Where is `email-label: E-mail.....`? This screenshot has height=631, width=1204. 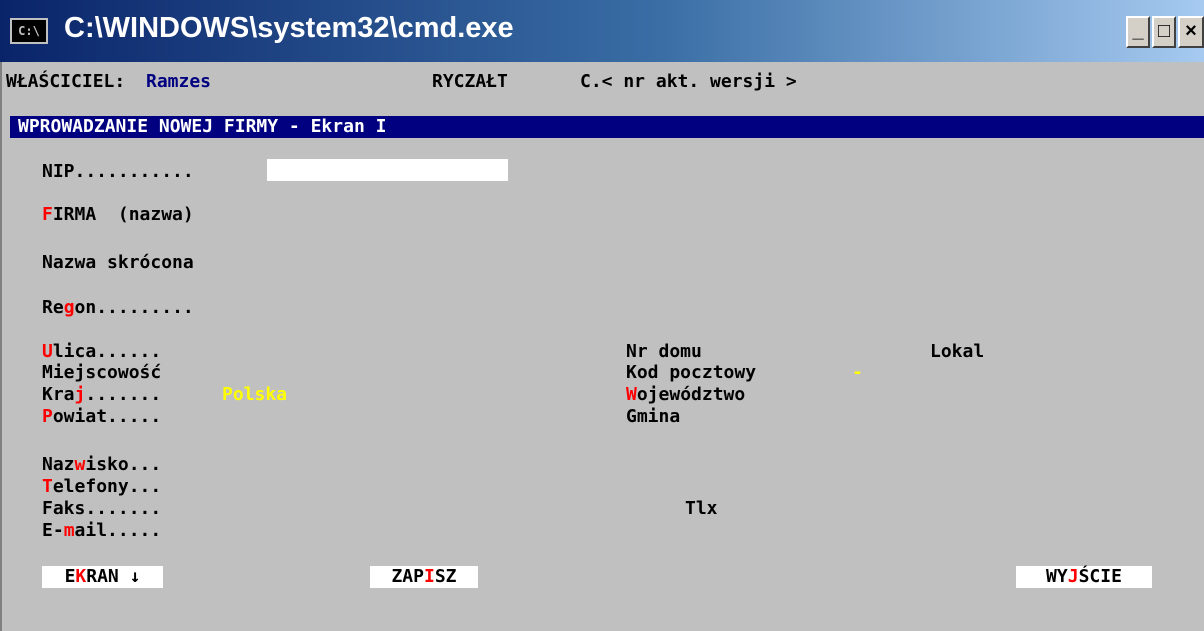 email-label: E-mail..... is located at coordinates (101, 531).